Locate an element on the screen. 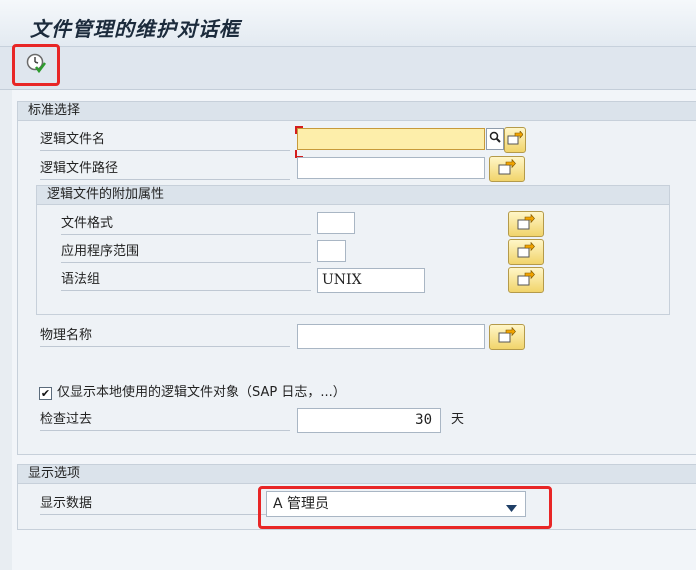  logical-file-name-nav-button is located at coordinates (515, 140).